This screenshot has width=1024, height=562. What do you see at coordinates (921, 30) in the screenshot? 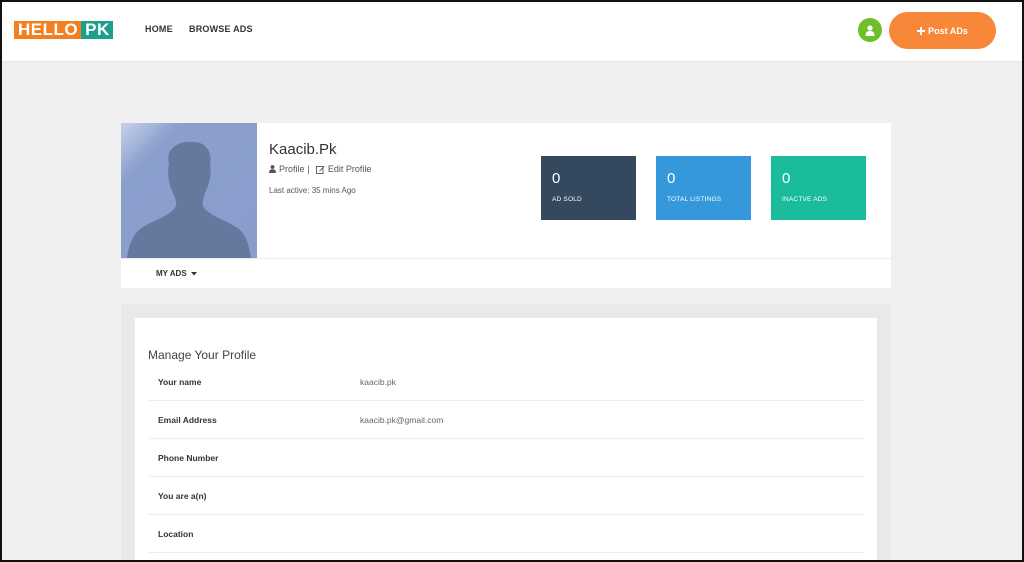
I see `plus-icon` at bounding box center [921, 30].